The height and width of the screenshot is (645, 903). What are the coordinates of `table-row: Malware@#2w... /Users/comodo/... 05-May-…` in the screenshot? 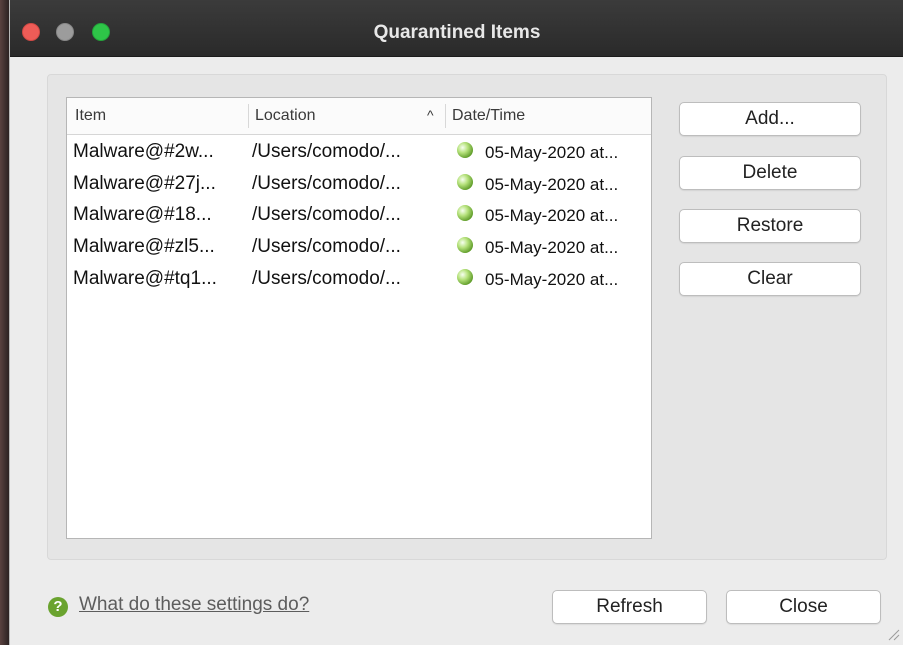 It's located at (359, 153).